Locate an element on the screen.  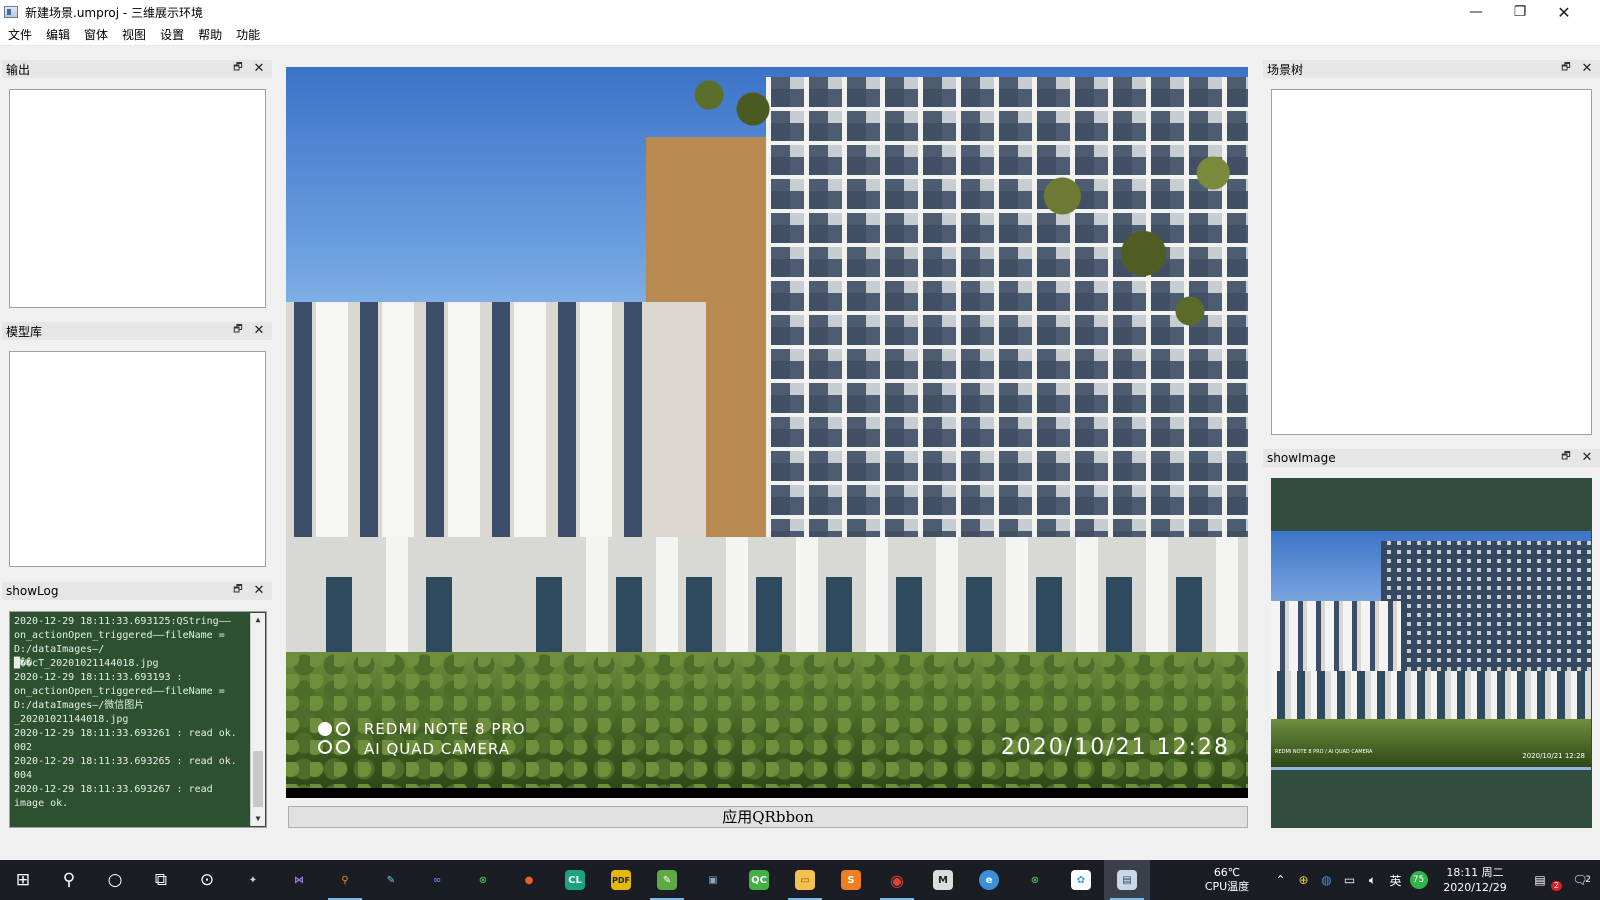
clion-icon: CL is located at coordinates (575, 880).